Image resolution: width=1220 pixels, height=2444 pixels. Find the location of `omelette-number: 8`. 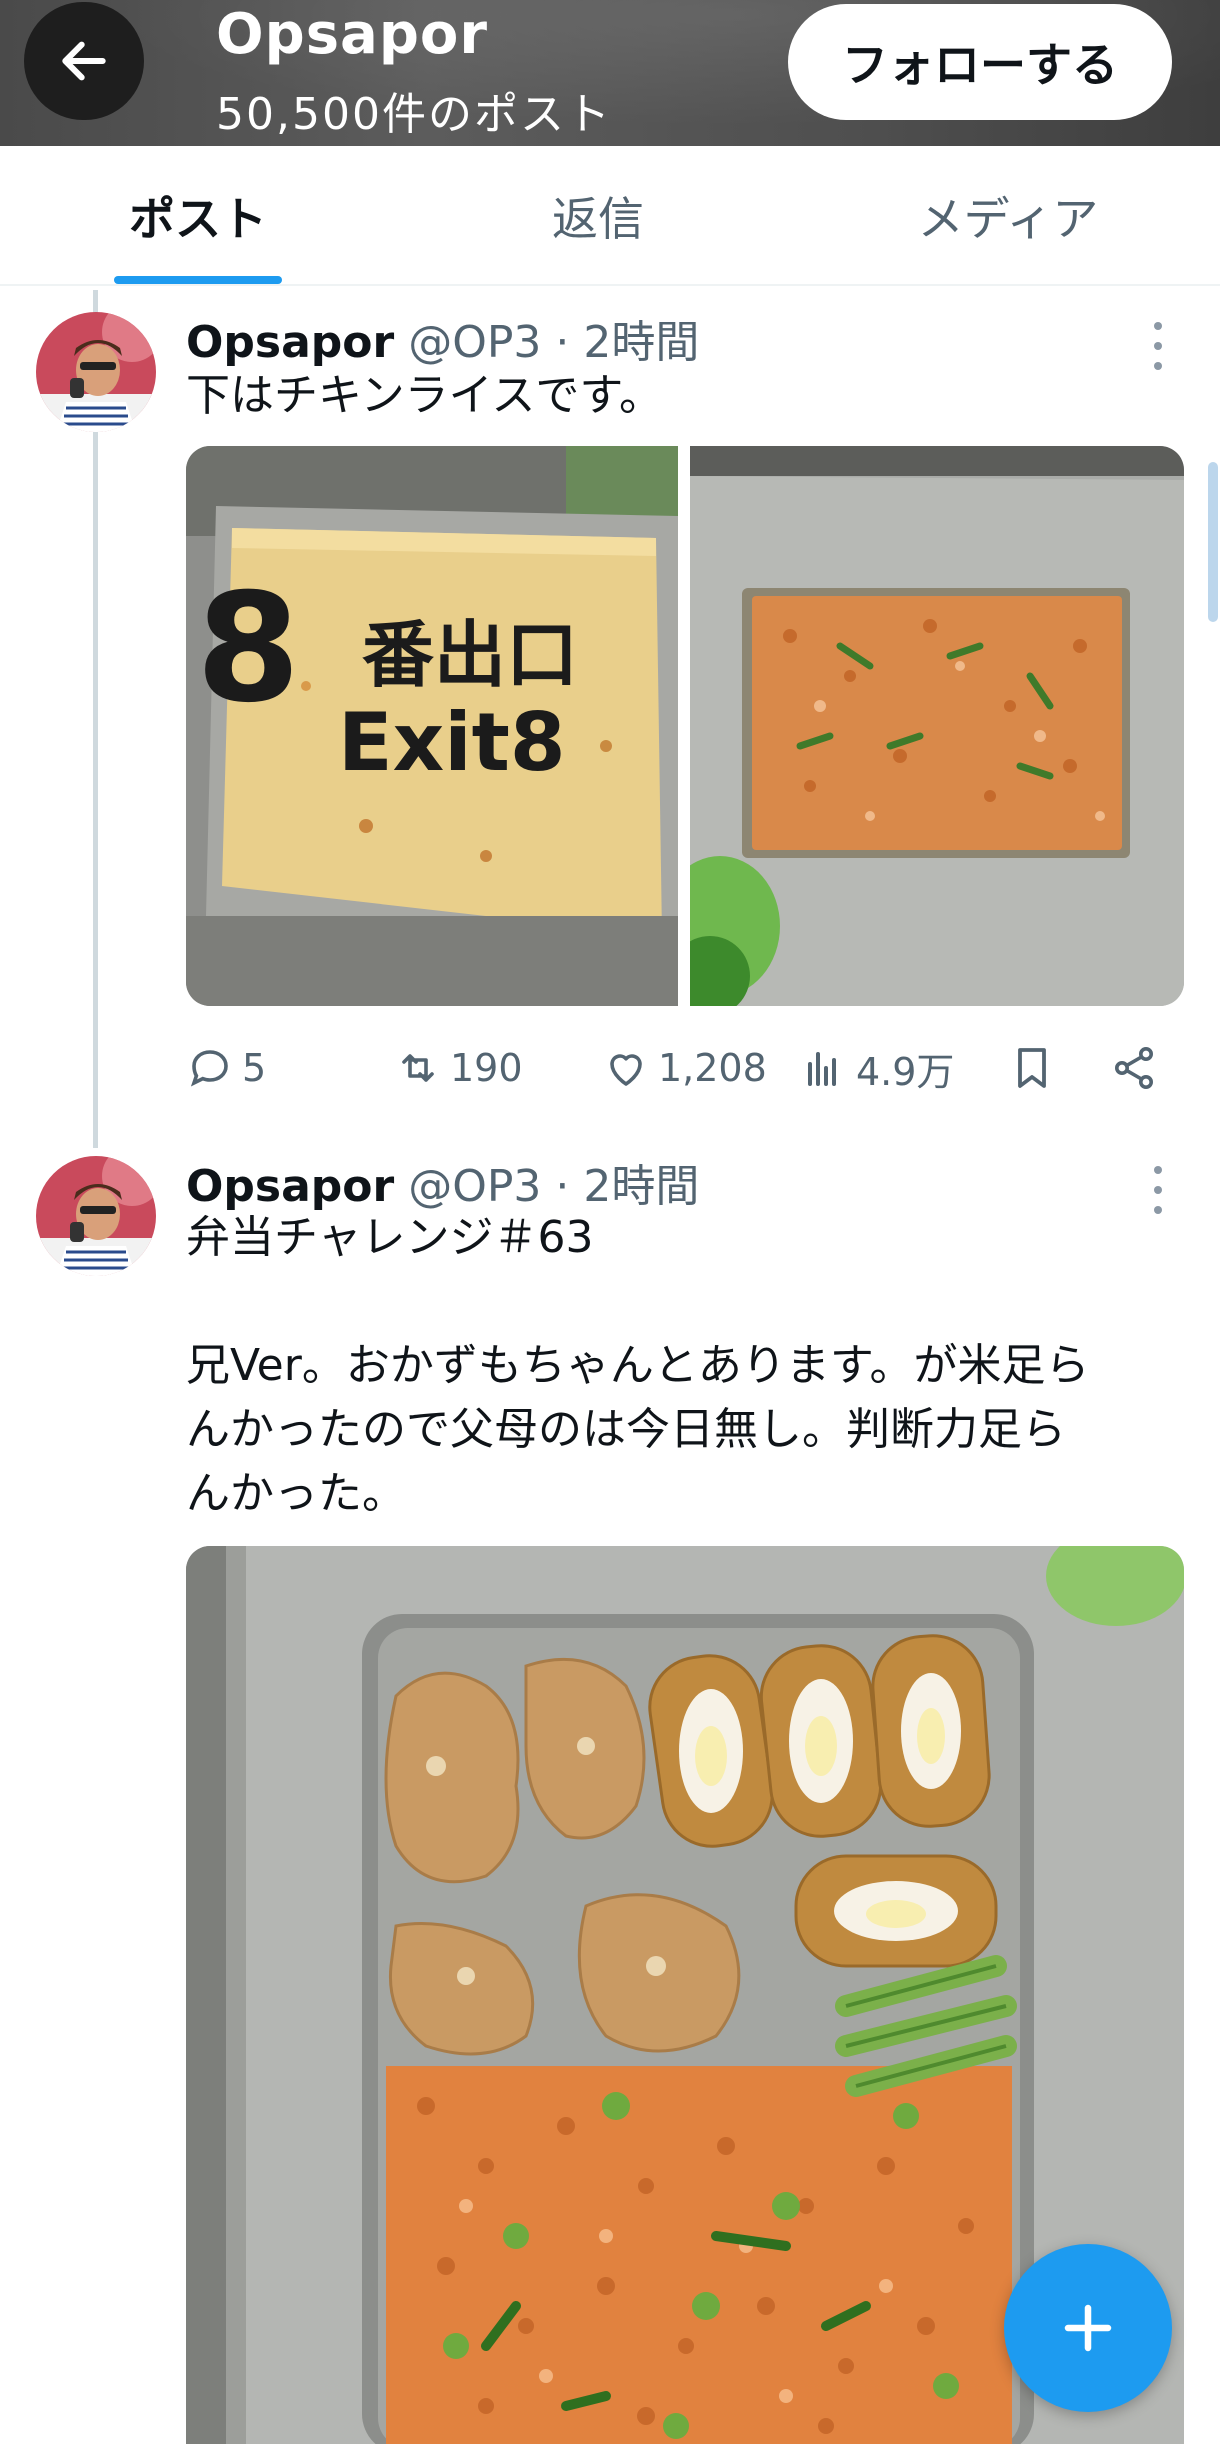

omelette-number: 8 is located at coordinates (248, 649).